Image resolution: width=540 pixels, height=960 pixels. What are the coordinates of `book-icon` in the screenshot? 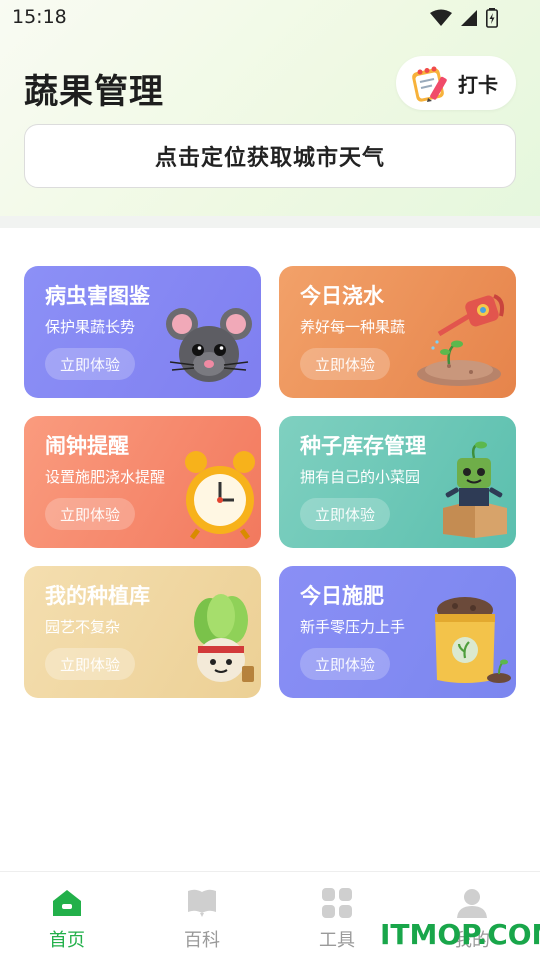 It's located at (202, 903).